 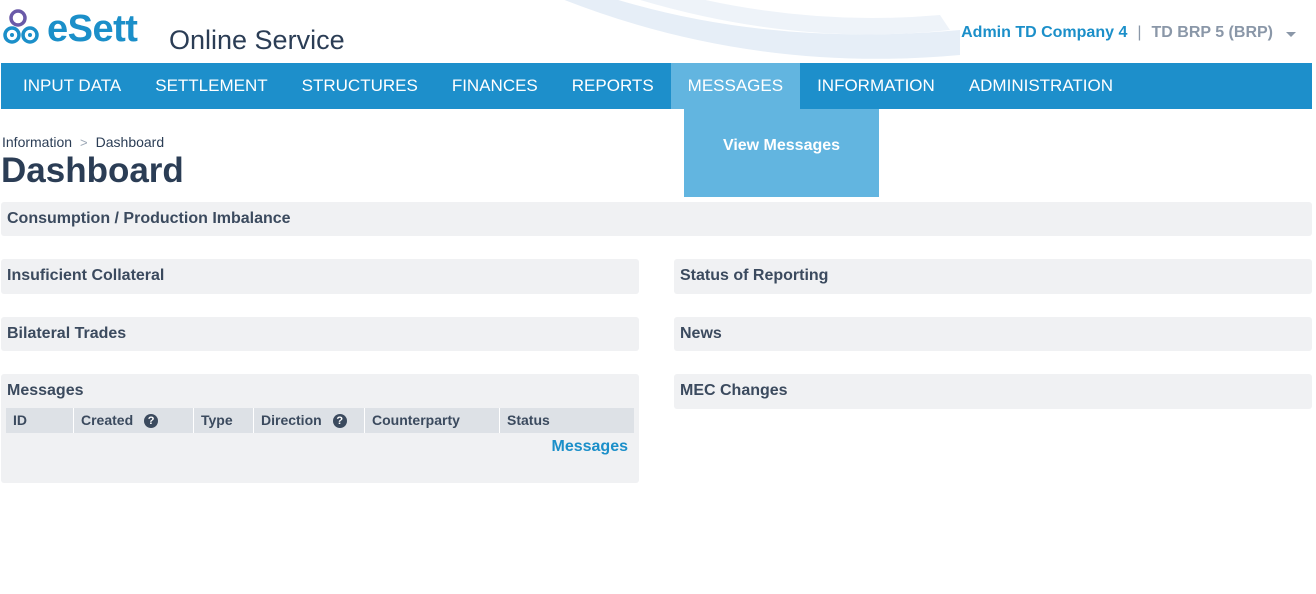 I want to click on nav-item-finances: FINANCES, so click(x=495, y=86).